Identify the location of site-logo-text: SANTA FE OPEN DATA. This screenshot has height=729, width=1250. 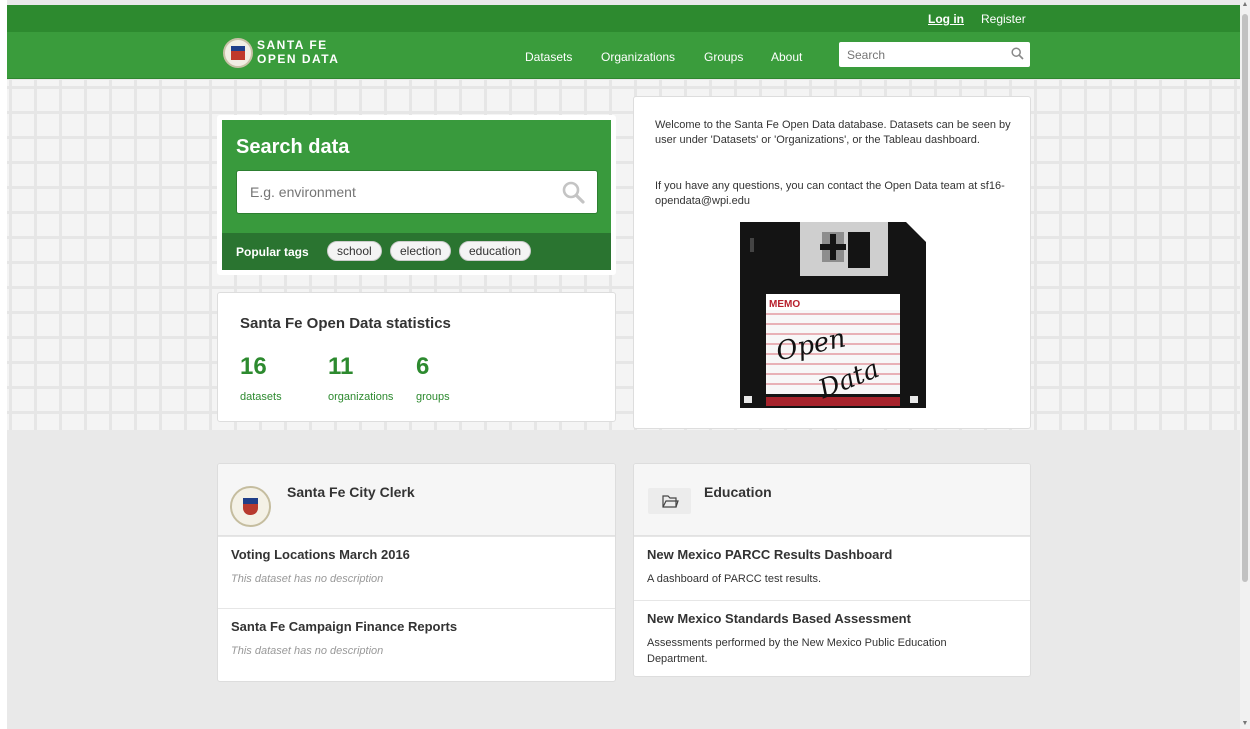
(298, 52).